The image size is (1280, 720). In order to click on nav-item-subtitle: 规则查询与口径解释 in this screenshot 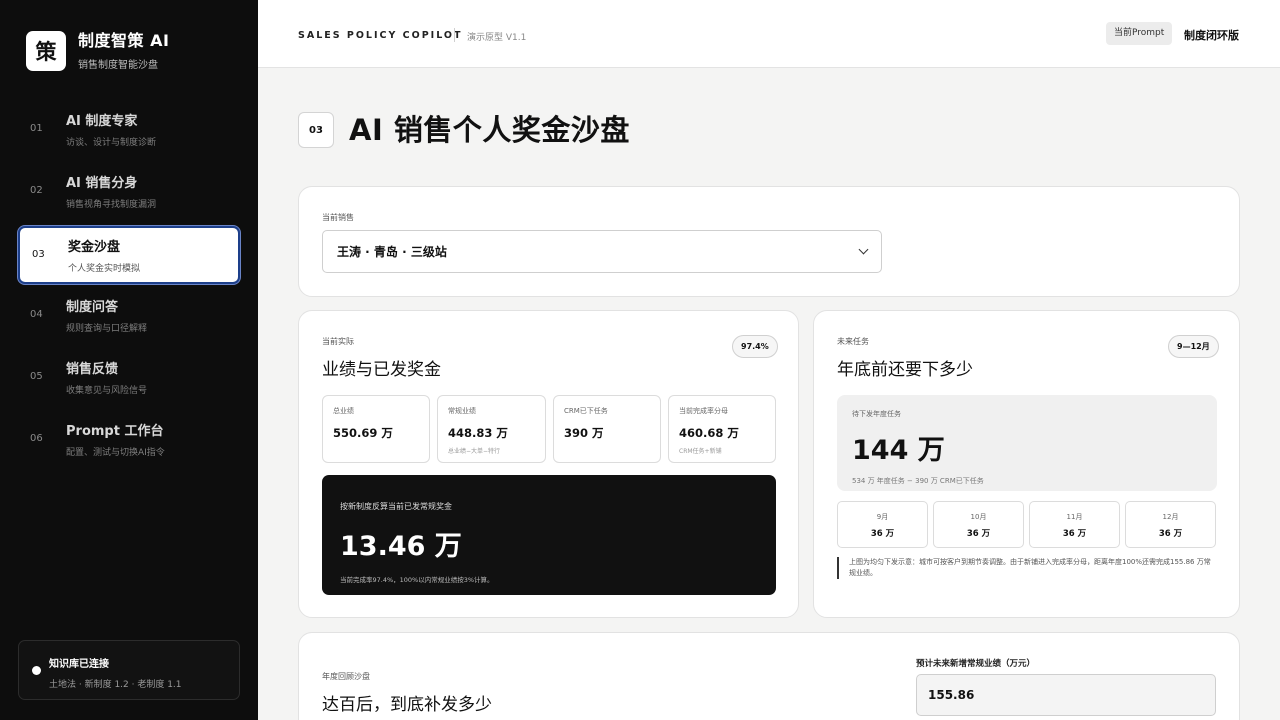, I will do `click(107, 329)`.